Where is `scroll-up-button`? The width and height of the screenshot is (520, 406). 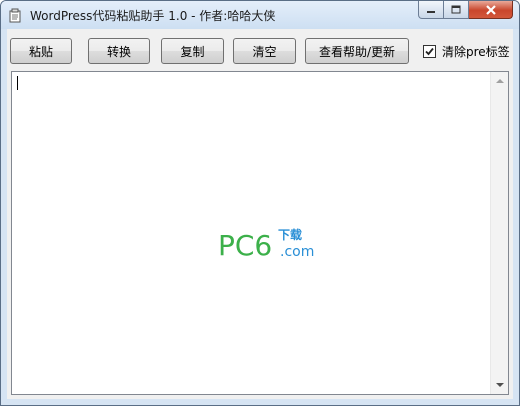 scroll-up-button is located at coordinates (499, 80).